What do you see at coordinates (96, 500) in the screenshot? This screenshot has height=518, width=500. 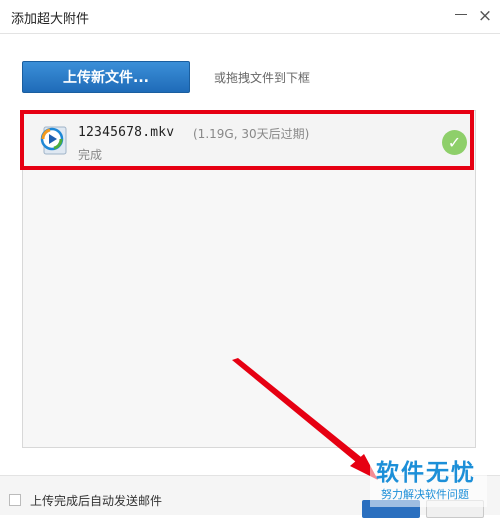 I see `auto-send-label: 上传完成后自动发送邮件` at bounding box center [96, 500].